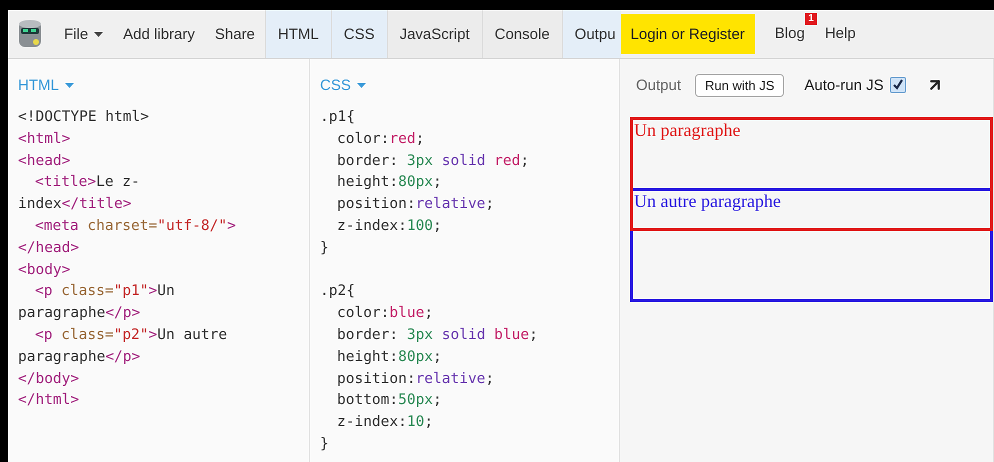 The width and height of the screenshot is (994, 462). I want to click on code-line: <html>, so click(45, 139).